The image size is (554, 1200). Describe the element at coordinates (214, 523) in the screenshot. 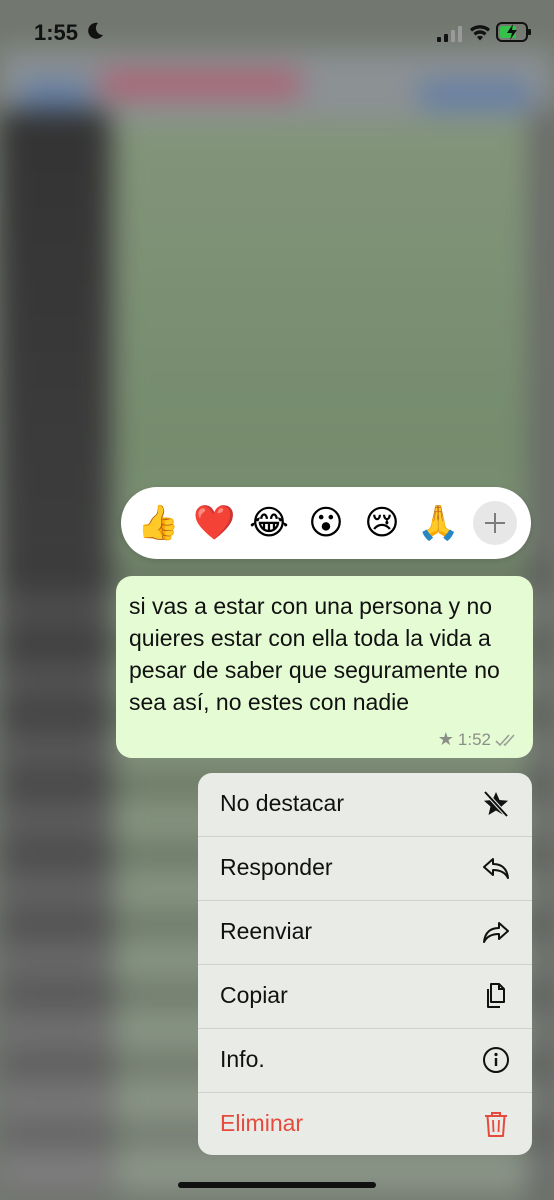

I see `reaction-heart: ❤️` at that location.